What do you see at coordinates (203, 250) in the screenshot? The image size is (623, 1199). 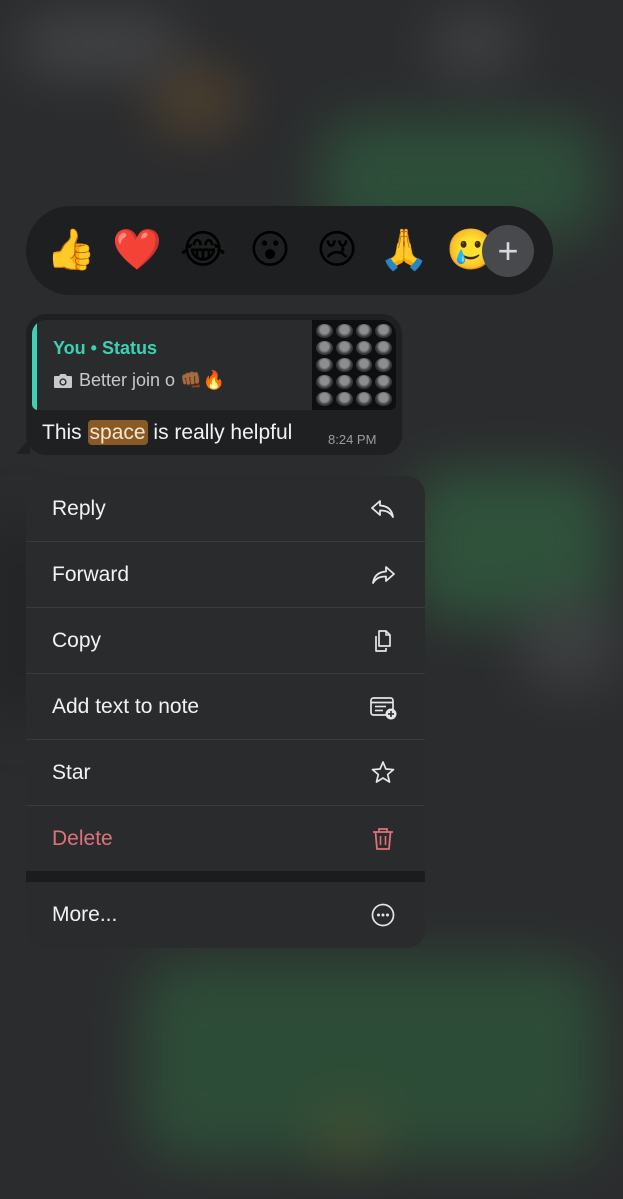 I see `reaction-laughing: 😂` at bounding box center [203, 250].